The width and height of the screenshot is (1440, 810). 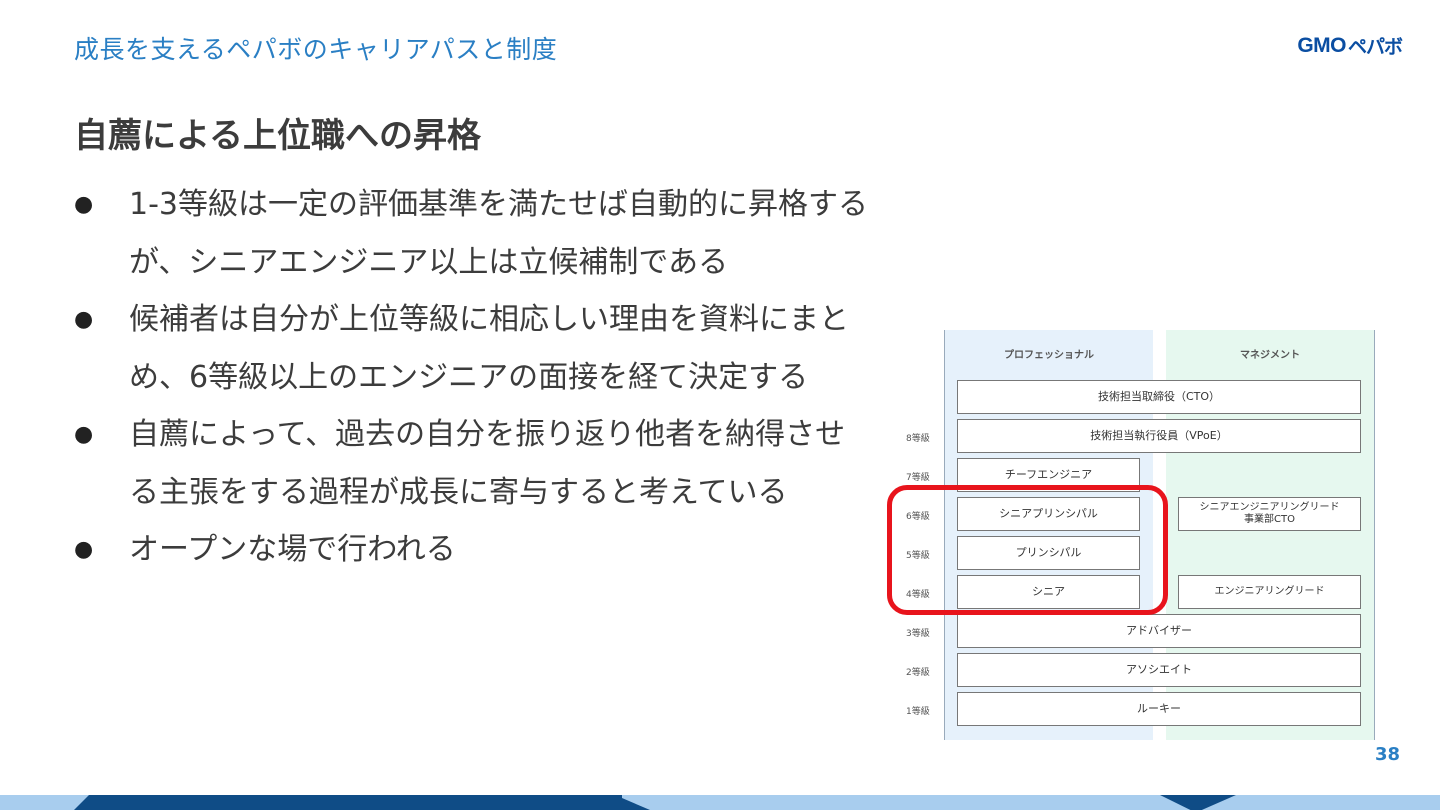 What do you see at coordinates (1159, 436) in the screenshot?
I see `role-box-vpoe: 技術担当執行役員（VPoE）` at bounding box center [1159, 436].